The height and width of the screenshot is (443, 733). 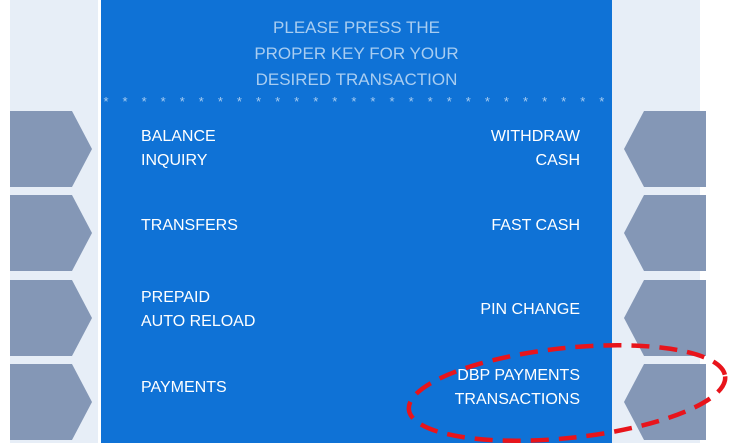 What do you see at coordinates (356, 79) in the screenshot?
I see `instruction-line-3: DESIRED TRANSACTION` at bounding box center [356, 79].